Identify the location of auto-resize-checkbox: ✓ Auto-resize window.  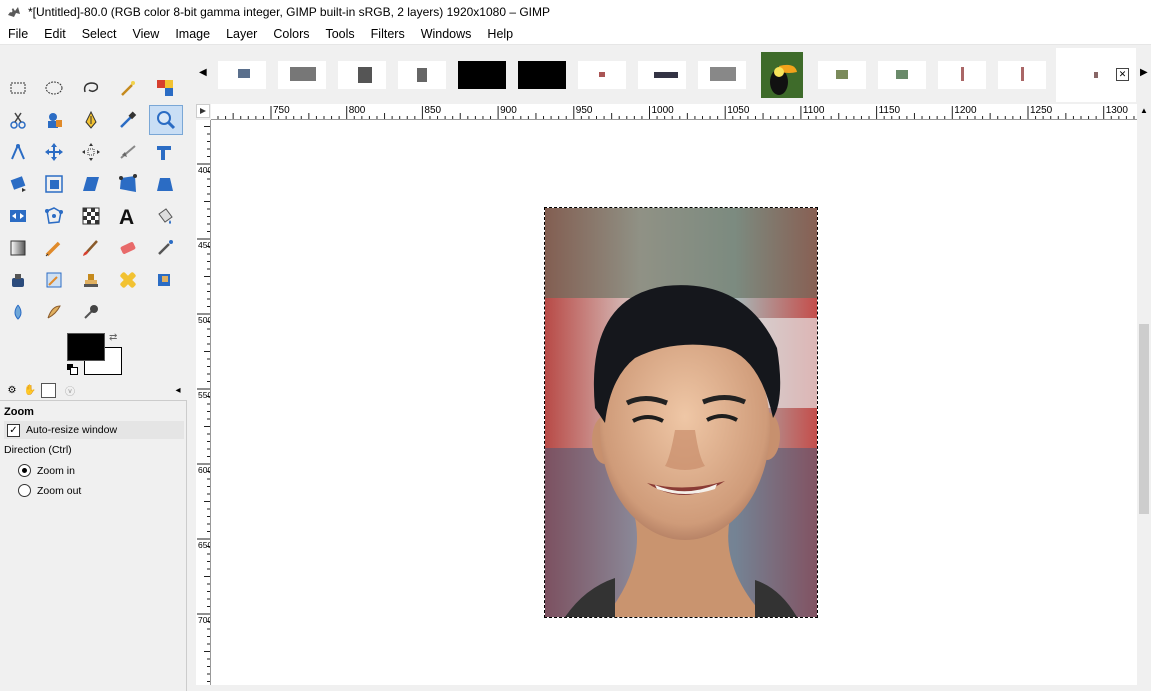
(94, 430).